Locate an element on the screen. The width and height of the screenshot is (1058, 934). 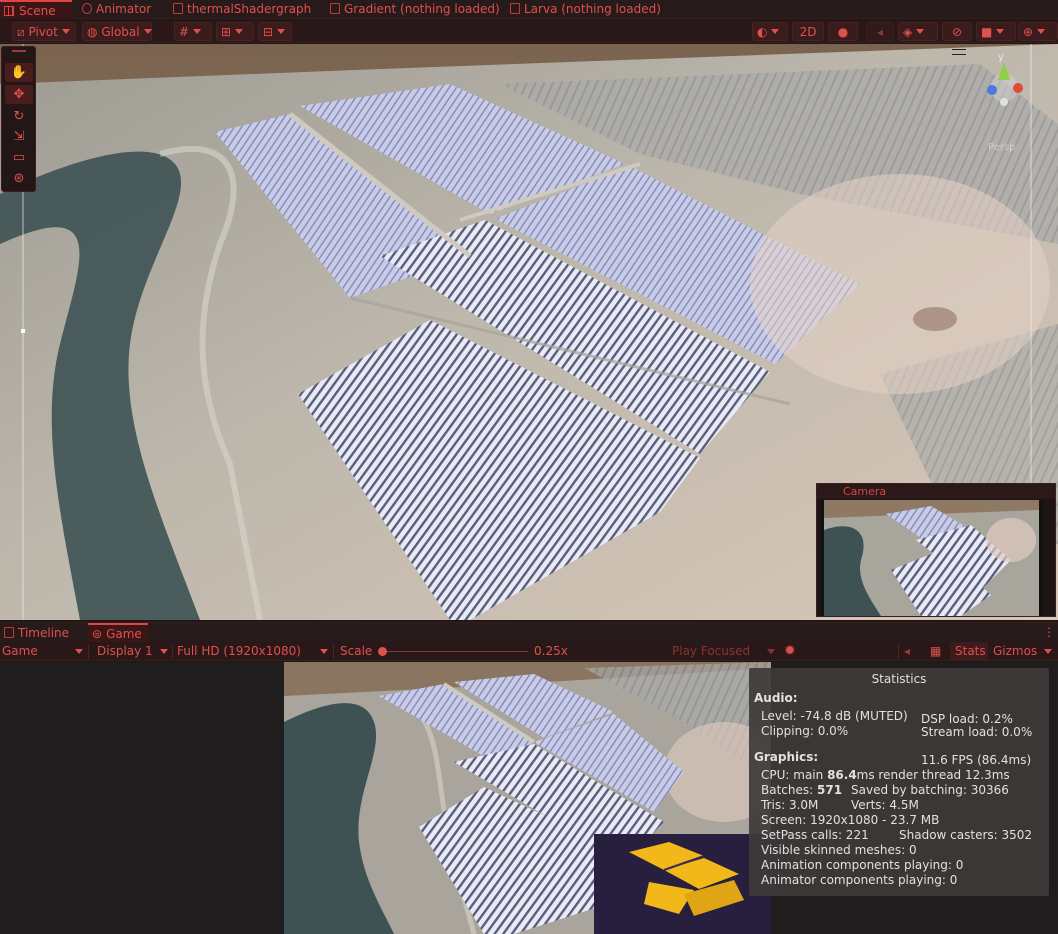
tab-gradient: Gradient (nothing loaded) is located at coordinates (415, 9).